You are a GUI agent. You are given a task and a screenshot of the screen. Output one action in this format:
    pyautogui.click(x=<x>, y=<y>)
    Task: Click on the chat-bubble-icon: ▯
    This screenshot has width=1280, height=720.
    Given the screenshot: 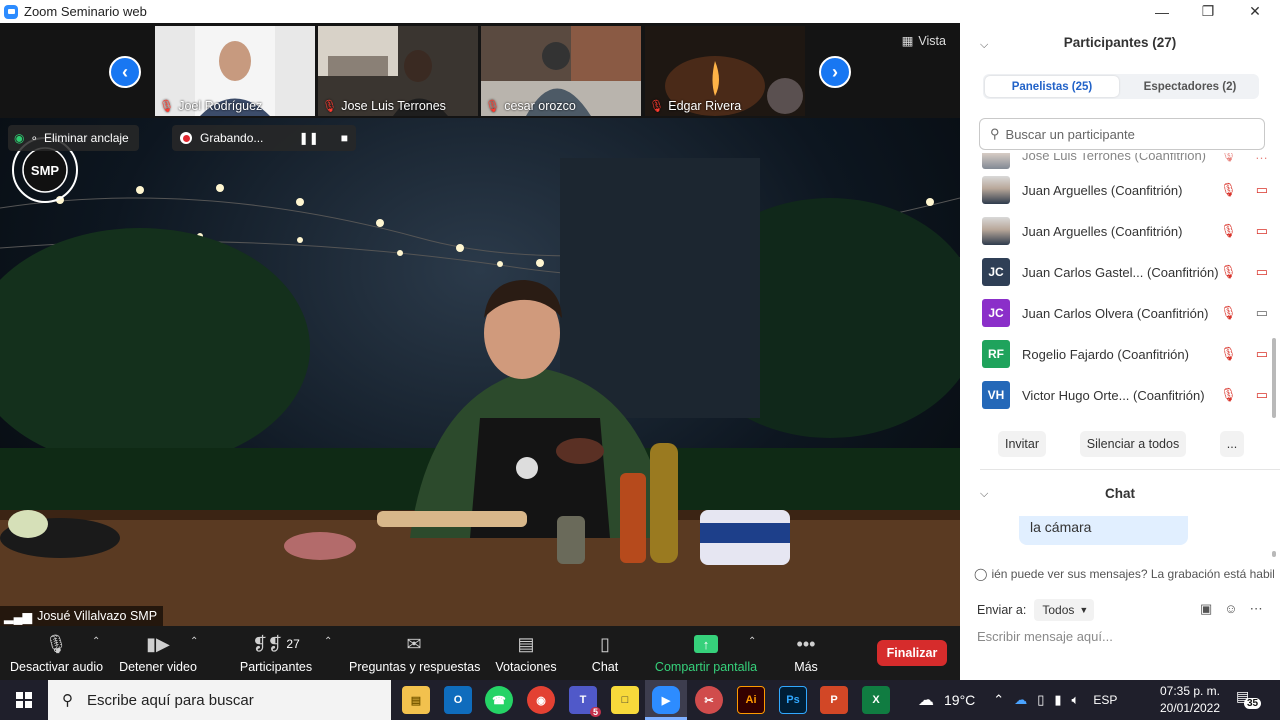 What is the action you would take?
    pyautogui.click(x=605, y=643)
    